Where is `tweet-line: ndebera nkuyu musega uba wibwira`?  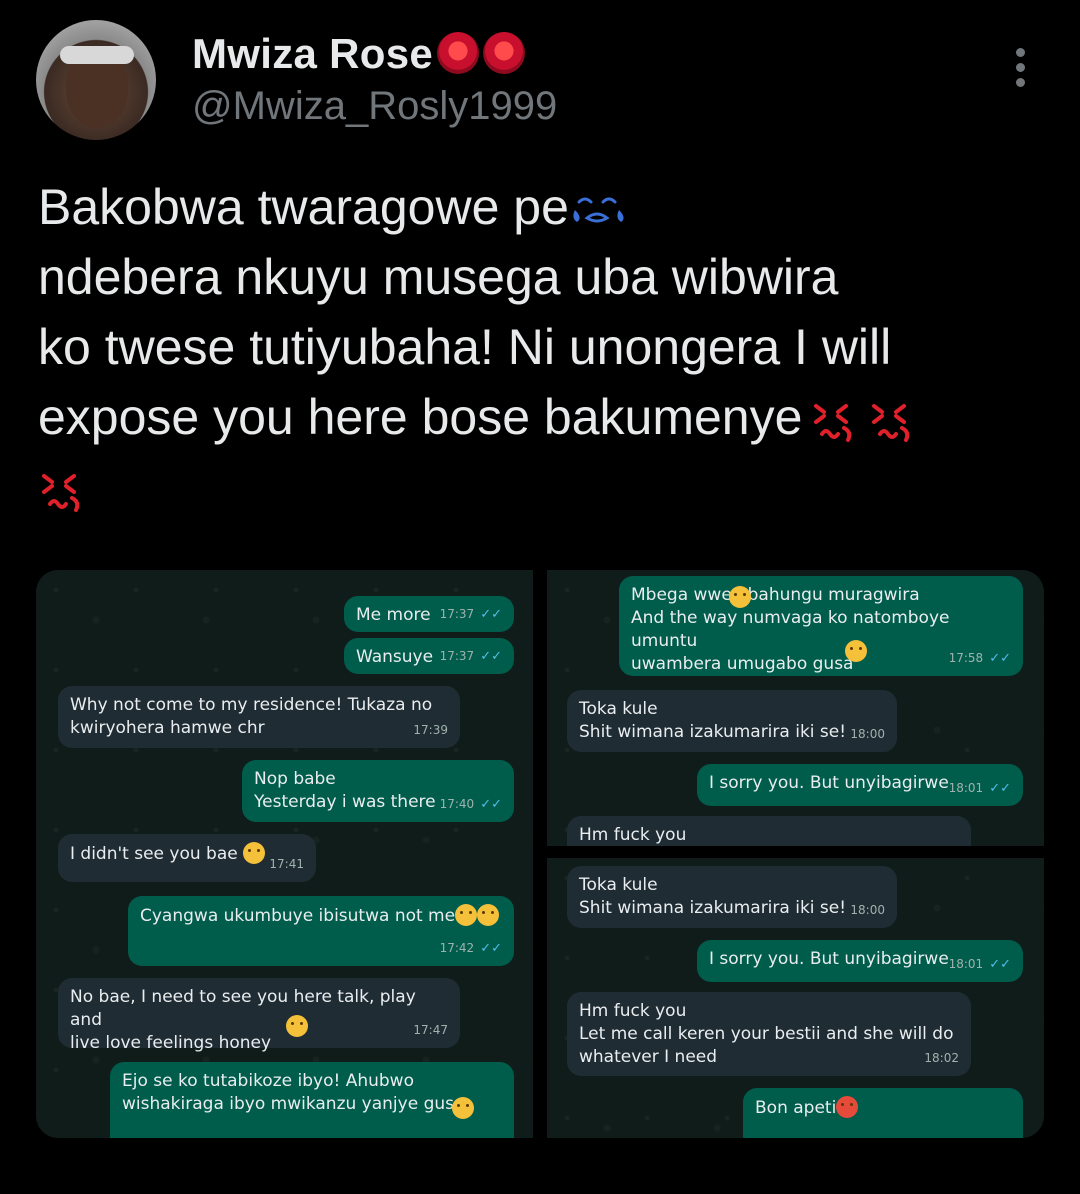
tweet-line: ndebera nkuyu musega uba wibwira is located at coordinates (438, 277).